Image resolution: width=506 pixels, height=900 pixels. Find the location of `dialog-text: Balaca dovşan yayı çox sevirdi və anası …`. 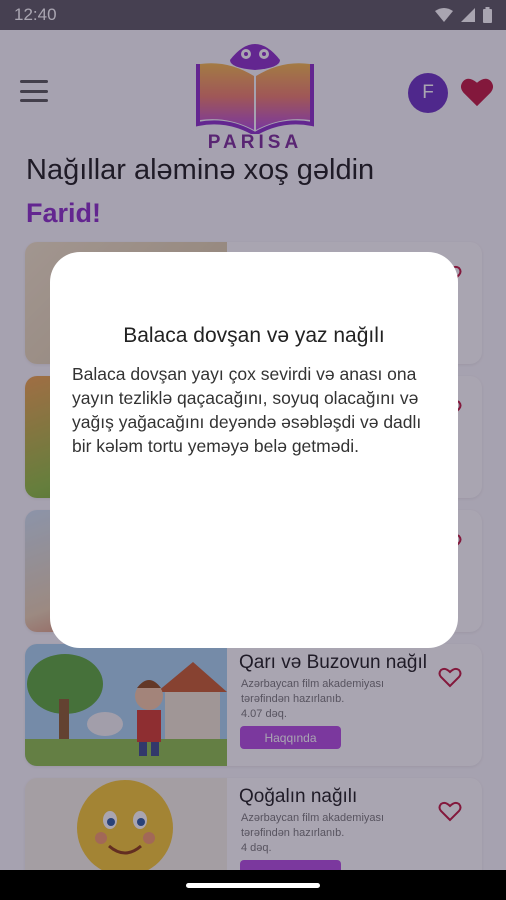

dialog-text: Balaca dovşan yayı çox sevirdi və anası … is located at coordinates (247, 410).